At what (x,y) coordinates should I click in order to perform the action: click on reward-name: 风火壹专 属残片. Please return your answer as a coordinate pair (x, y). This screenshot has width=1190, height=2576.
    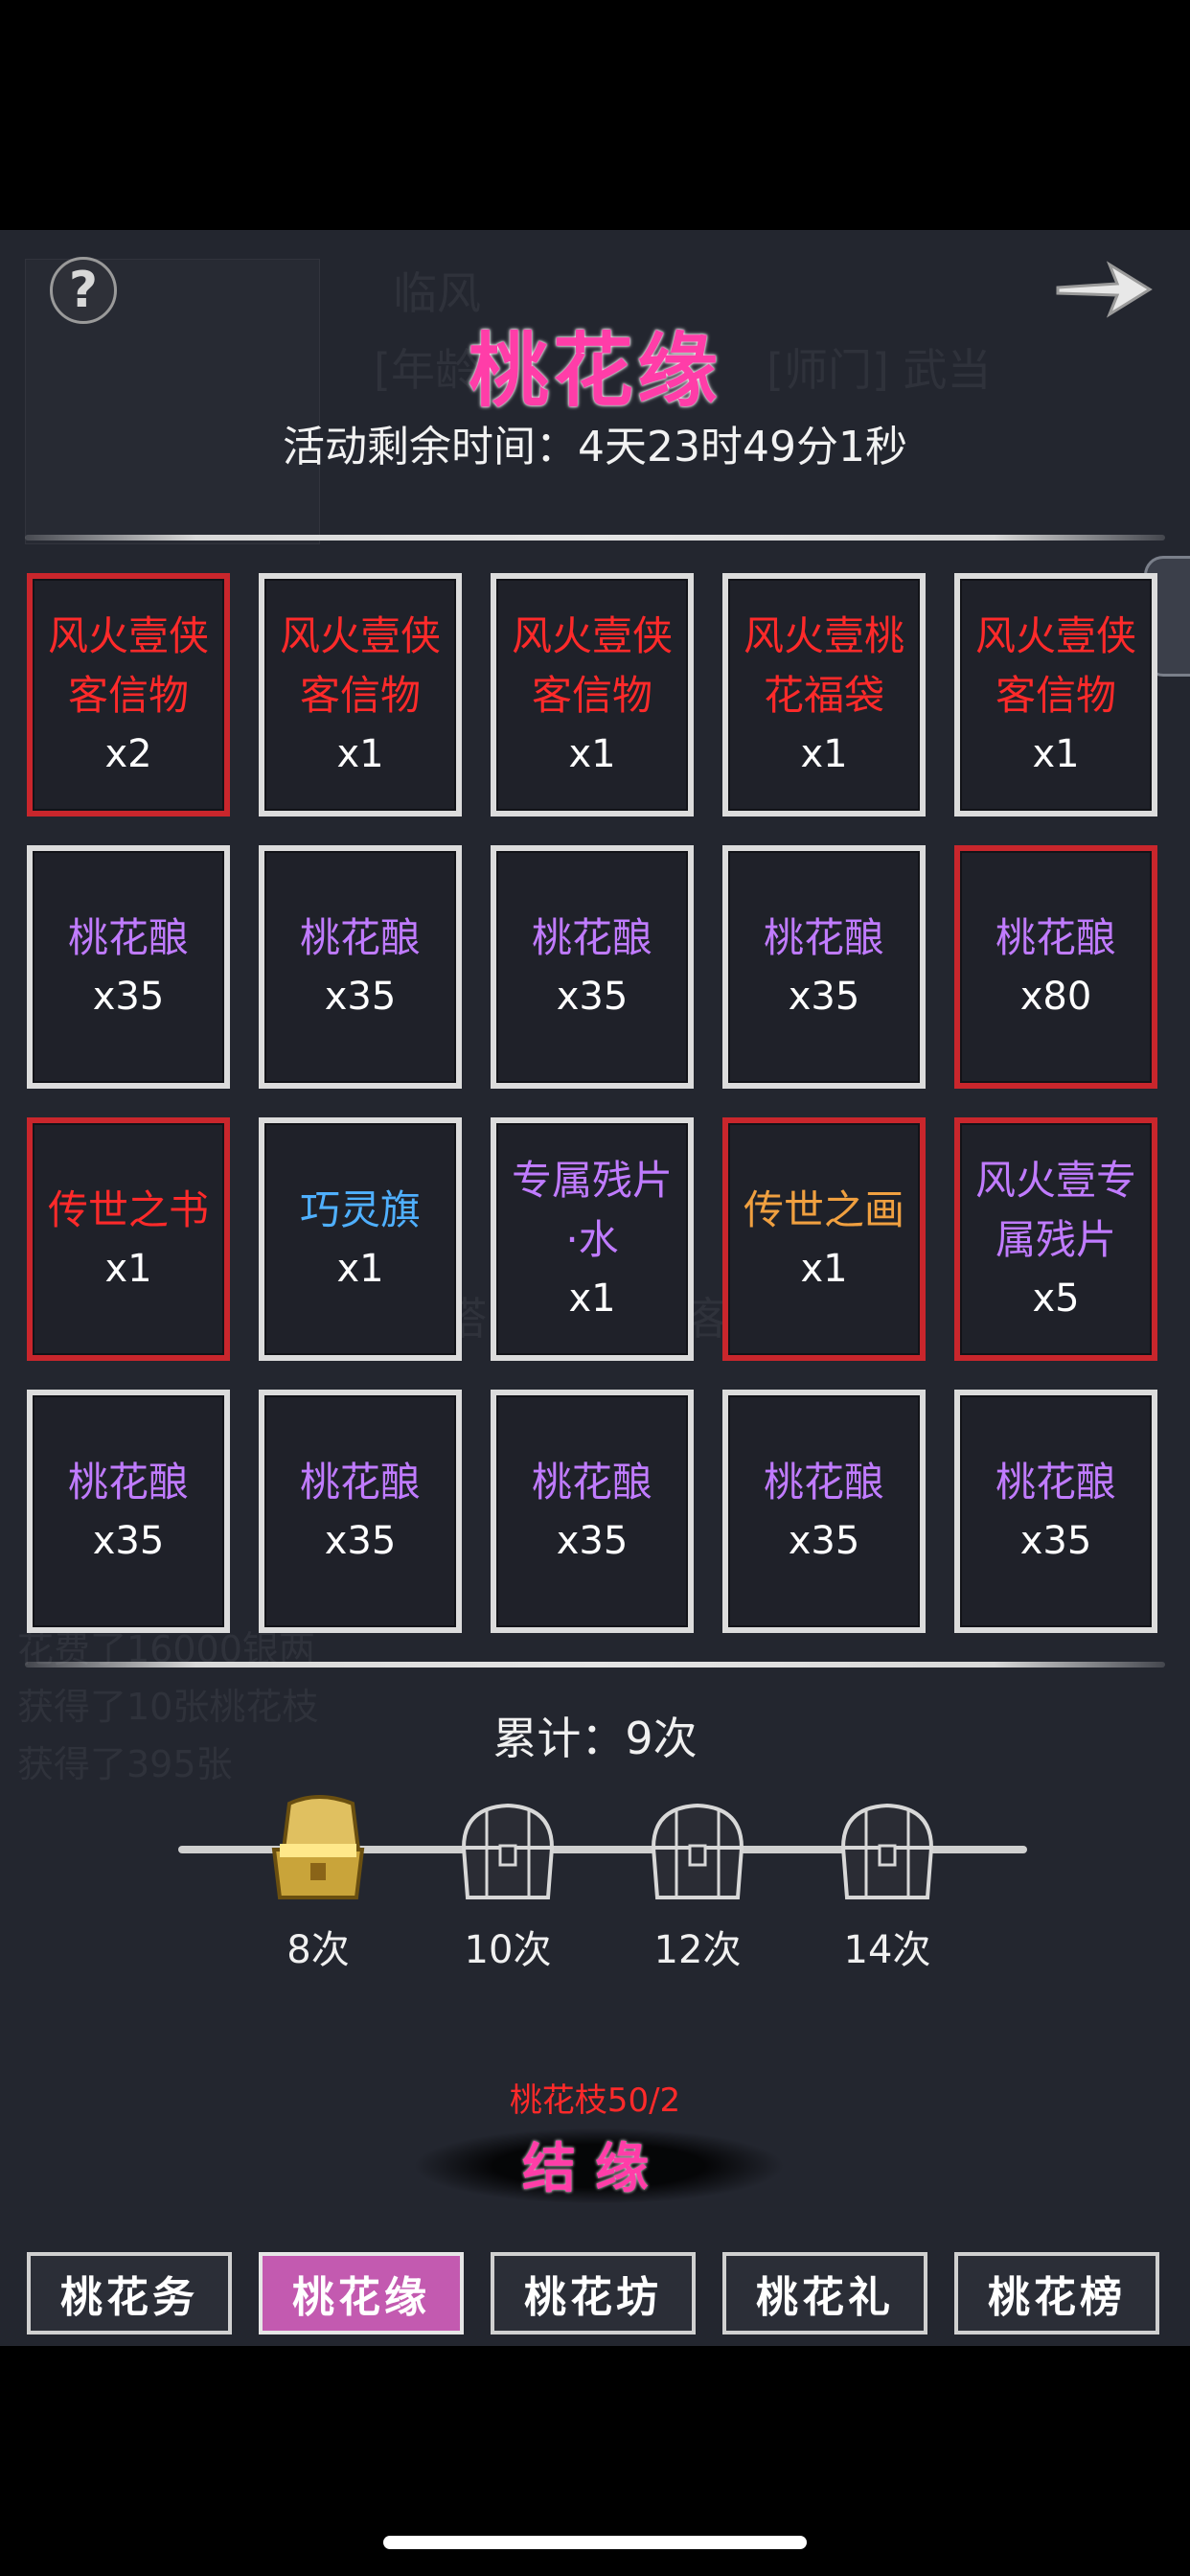
    Looking at the image, I should click on (1055, 1210).